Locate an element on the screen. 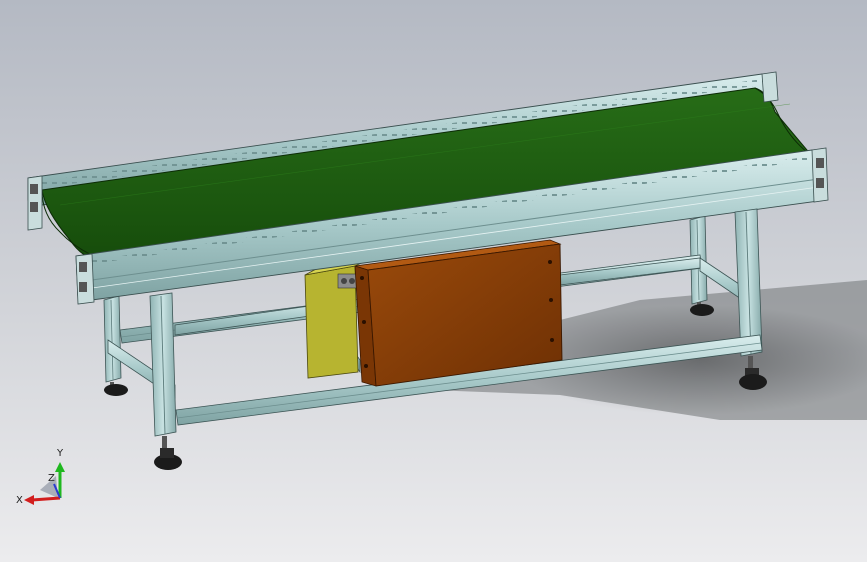 The height and width of the screenshot is (562, 867). motor-cover is located at coordinates (458, 313).